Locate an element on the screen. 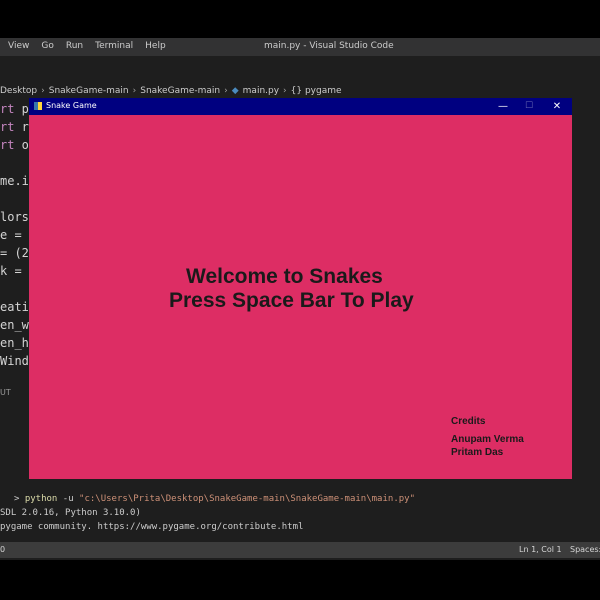  close-button: ✕ is located at coordinates (557, 106).